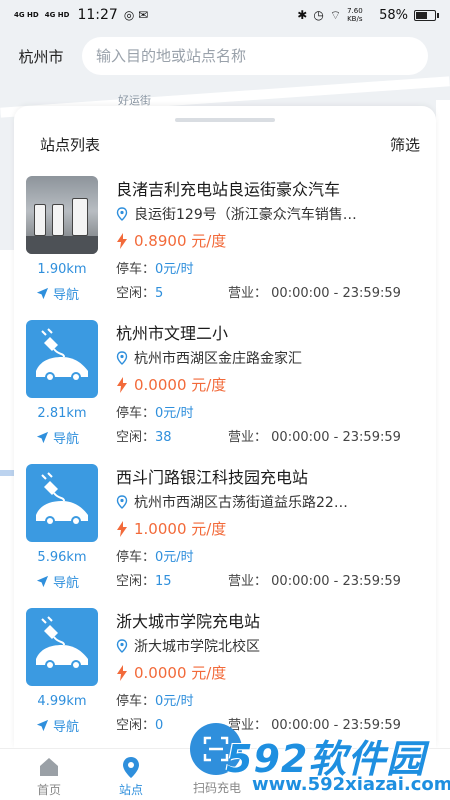 The width and height of the screenshot is (450, 800). I want to click on free-value: 15, so click(163, 581).